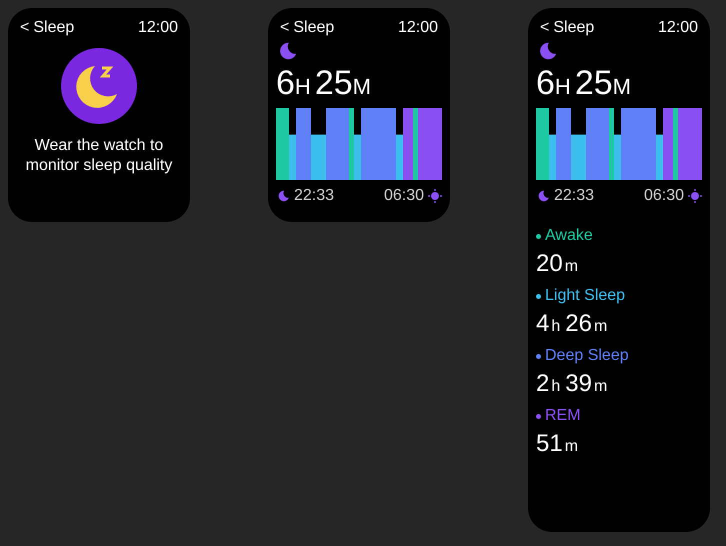 The width and height of the screenshot is (726, 546). I want to click on stage-duration: 4 h 26 m, so click(572, 324).